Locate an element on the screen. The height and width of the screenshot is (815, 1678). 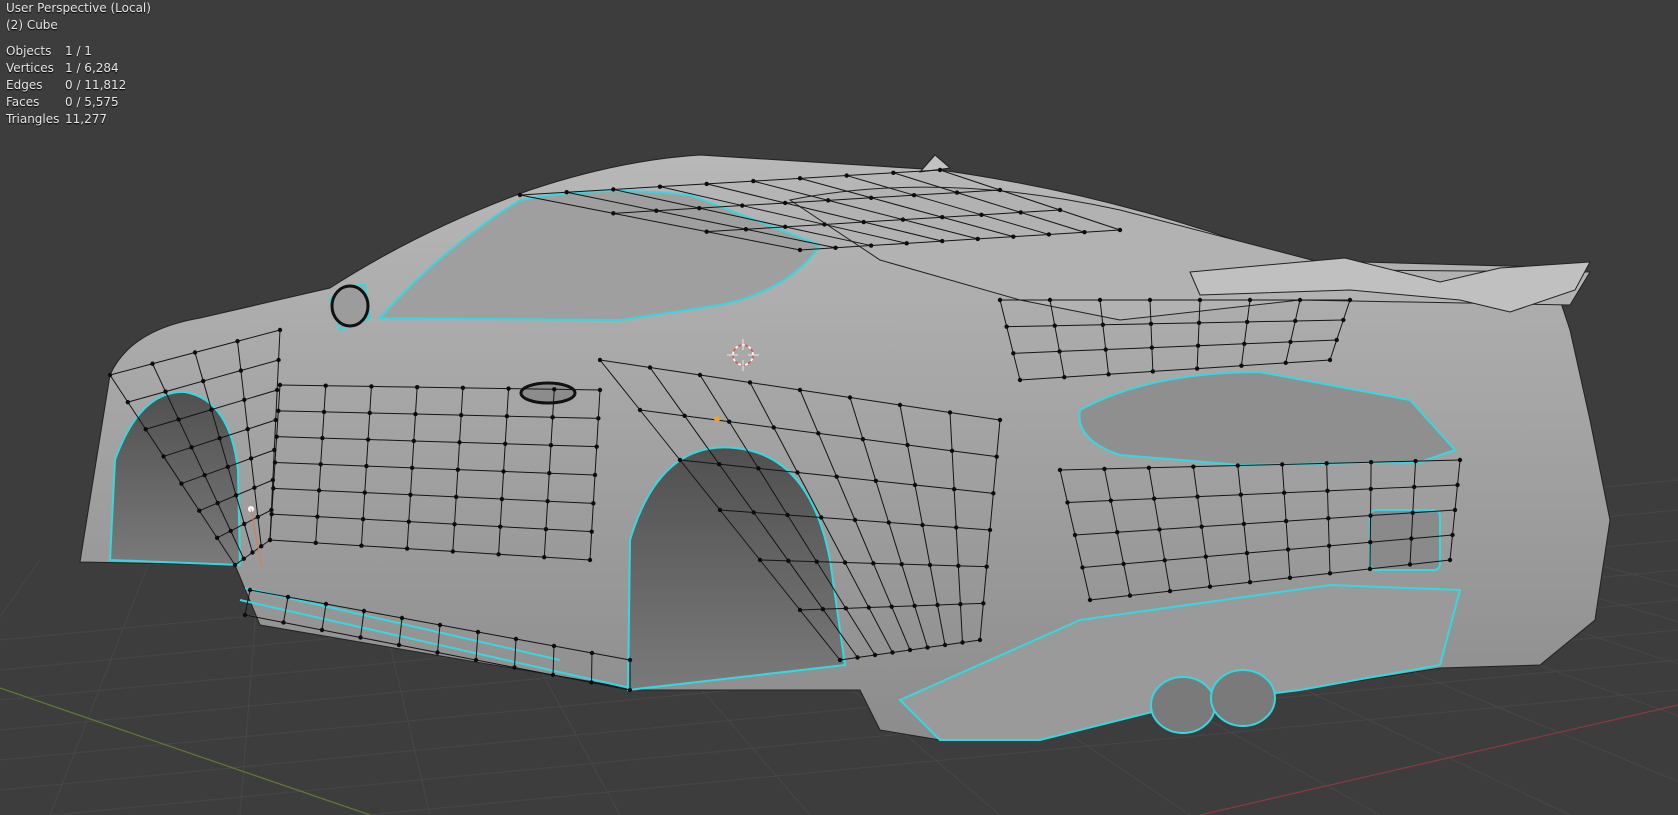
stat-edges: Edges 0 / 11,812 is located at coordinates (78, 85).